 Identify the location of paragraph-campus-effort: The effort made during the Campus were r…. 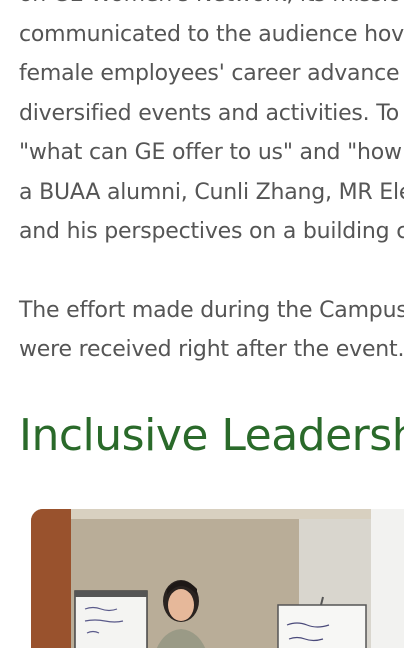
(211, 330).